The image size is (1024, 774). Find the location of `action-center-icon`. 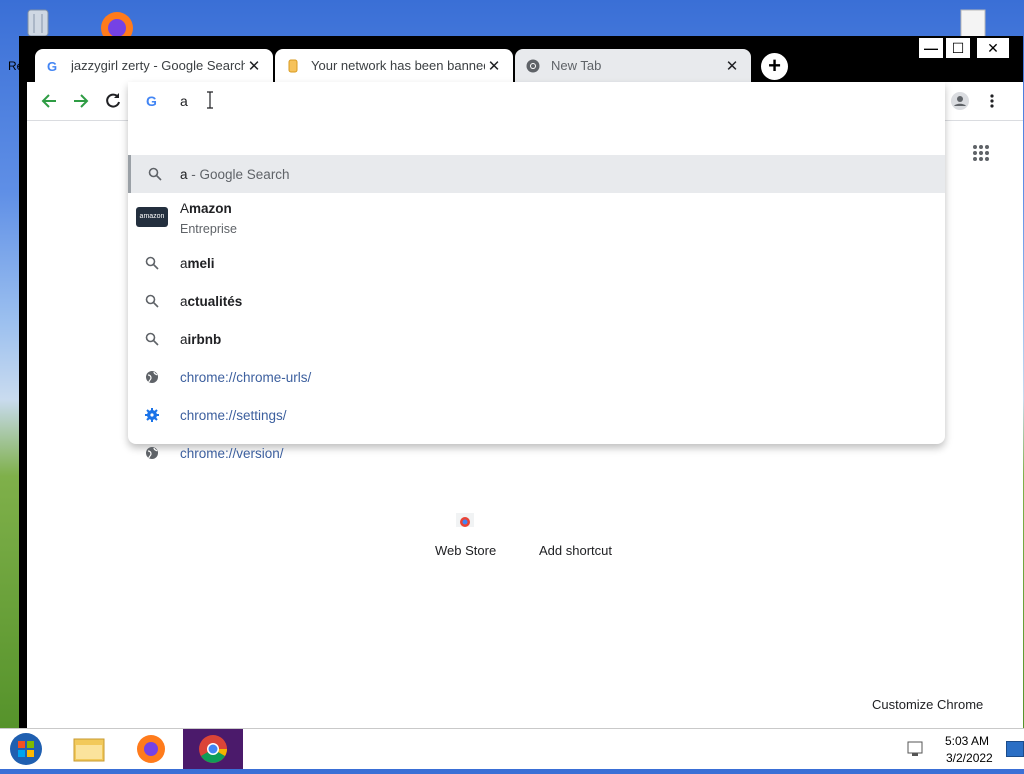

action-center-icon is located at coordinates (916, 749).